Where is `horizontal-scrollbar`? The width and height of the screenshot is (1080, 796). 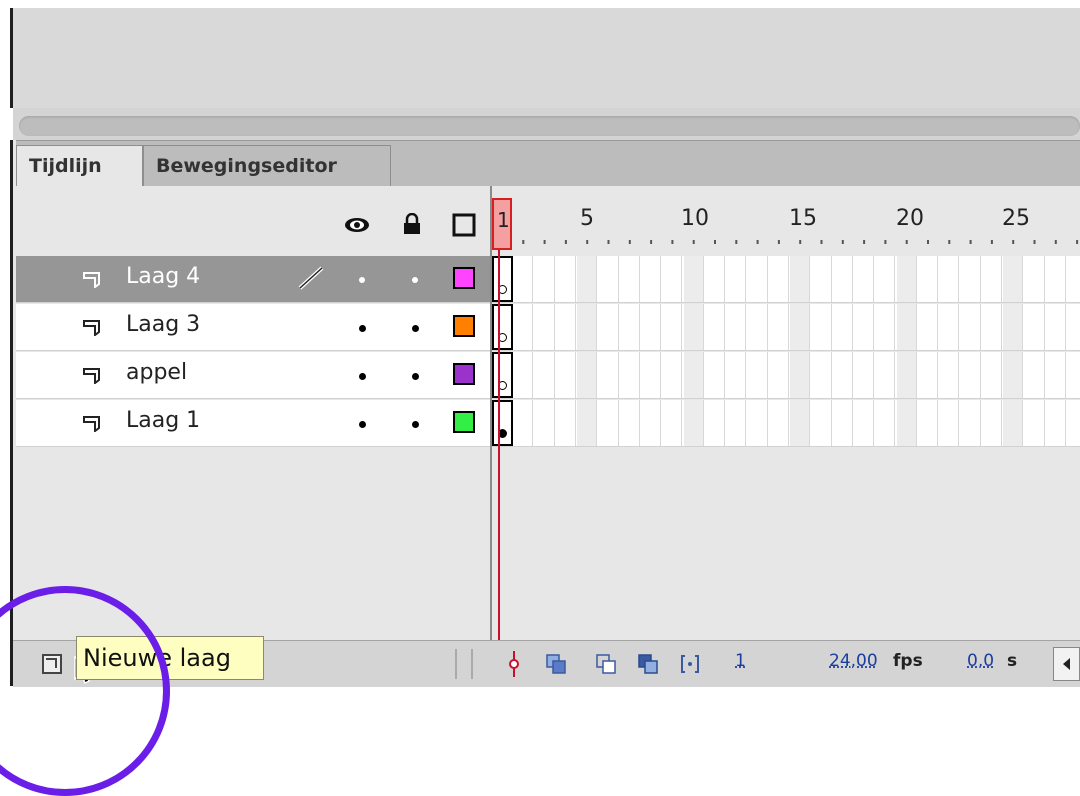
horizontal-scrollbar is located at coordinates (546, 124).